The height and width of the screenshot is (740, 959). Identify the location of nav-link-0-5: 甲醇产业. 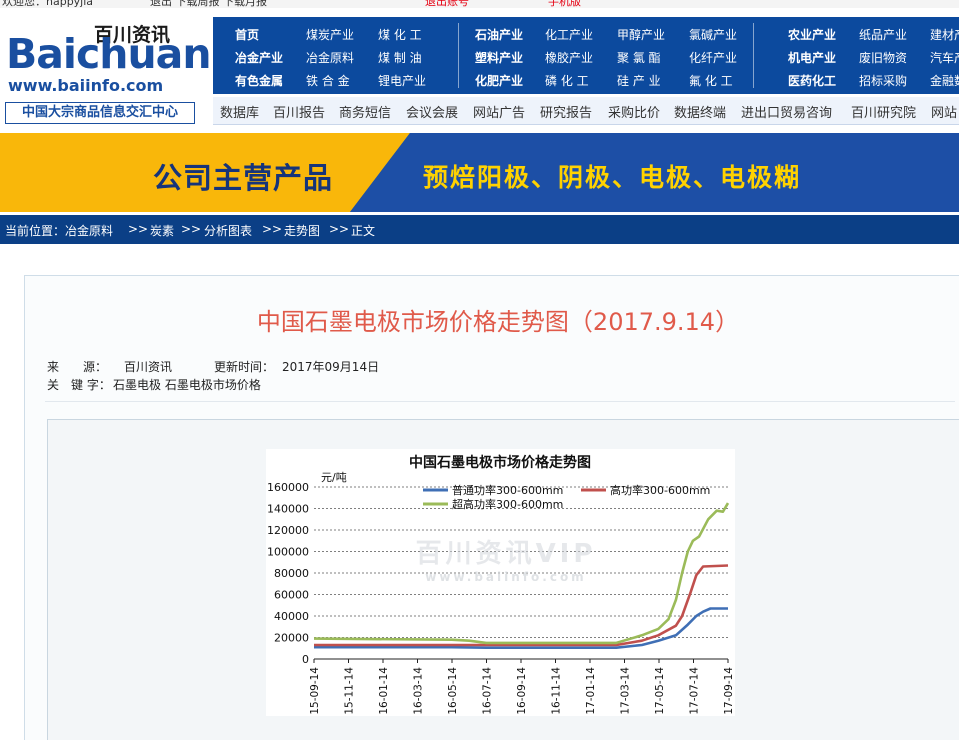
(641, 34).